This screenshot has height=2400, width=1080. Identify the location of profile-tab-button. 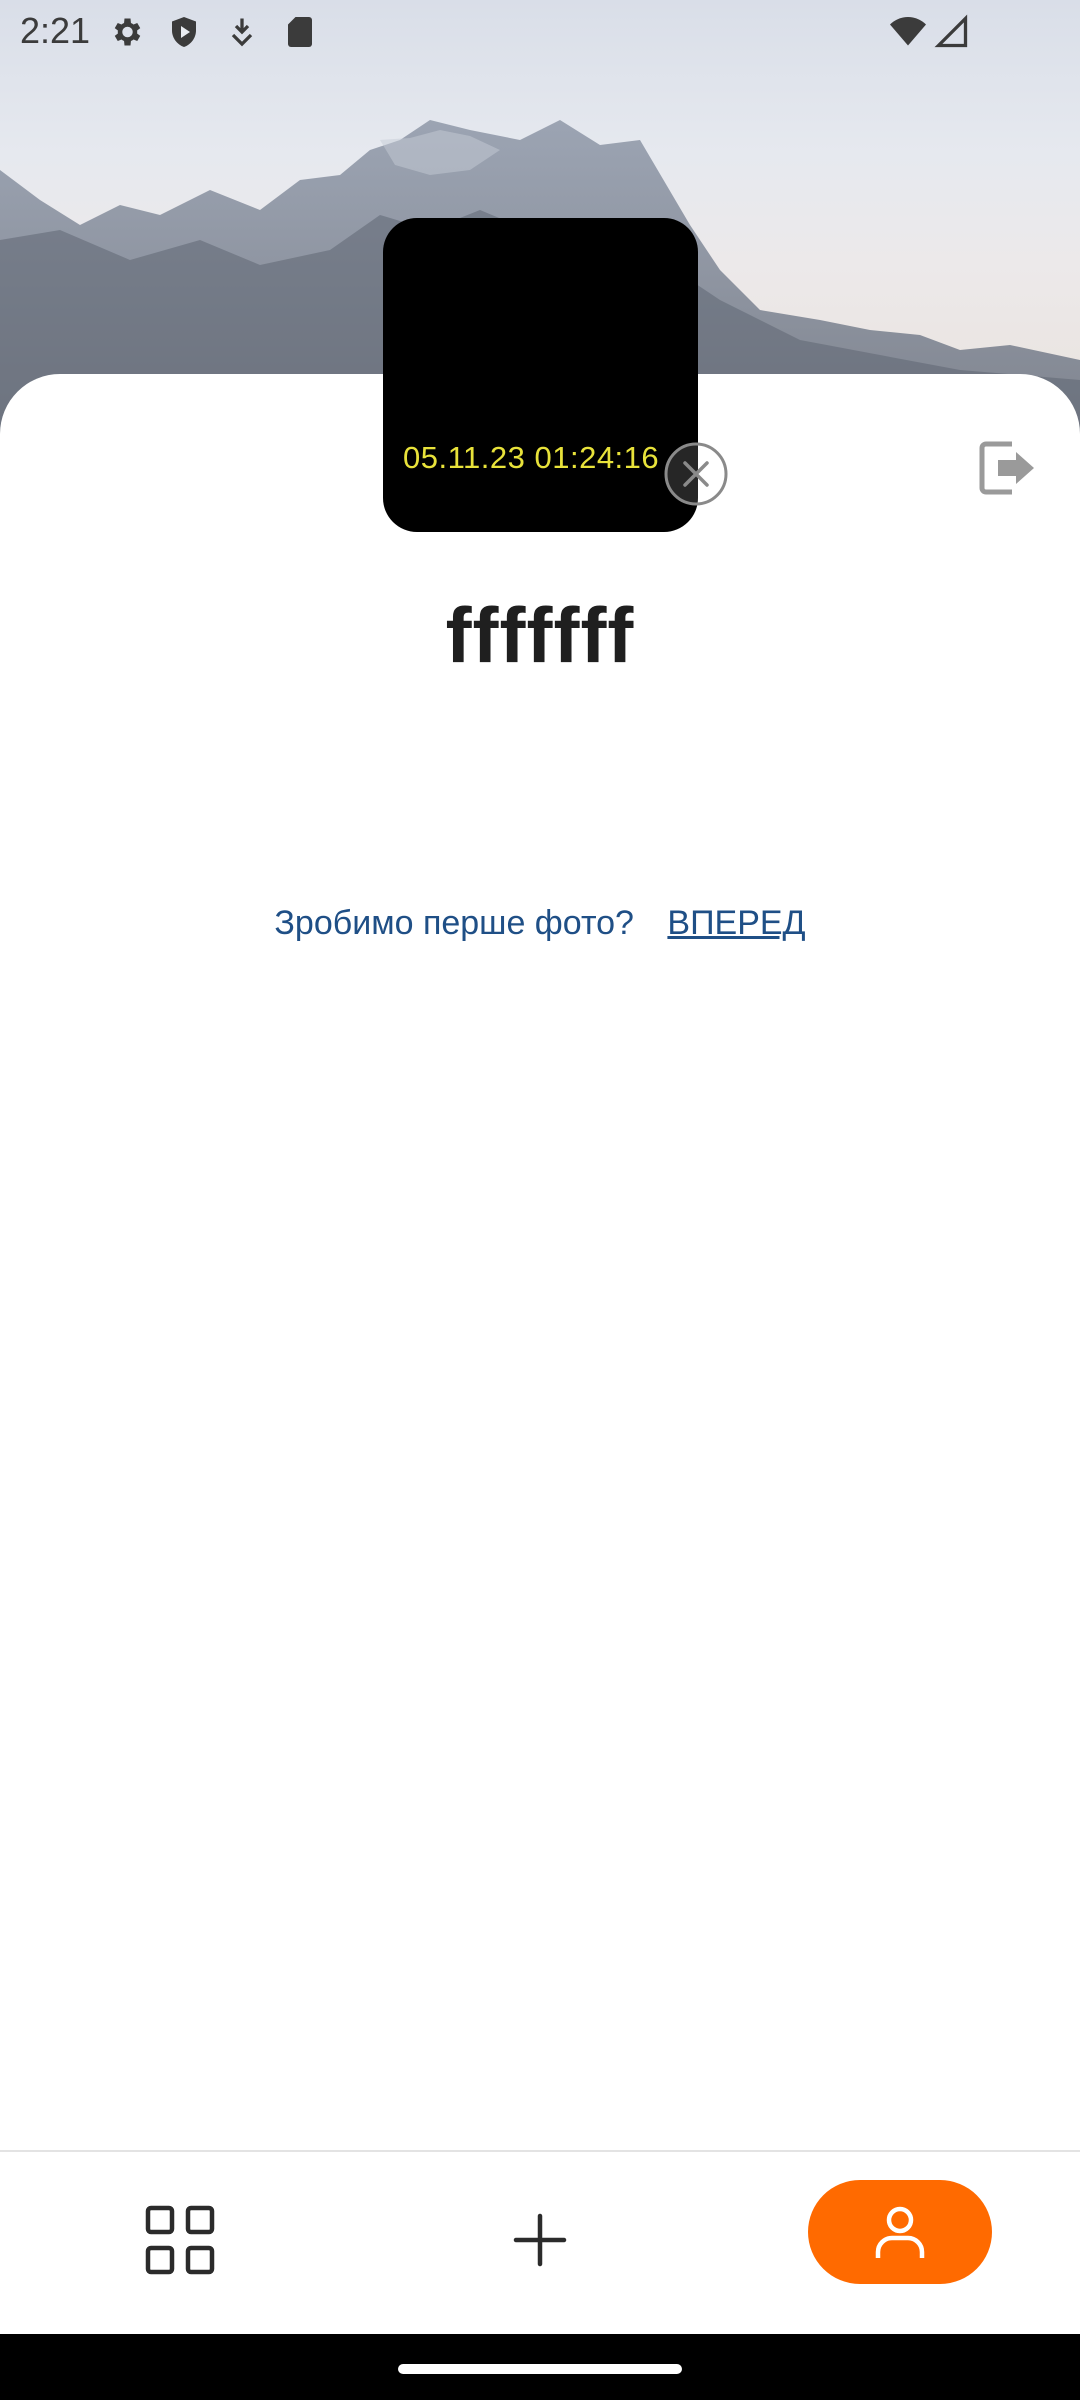
(900, 2232).